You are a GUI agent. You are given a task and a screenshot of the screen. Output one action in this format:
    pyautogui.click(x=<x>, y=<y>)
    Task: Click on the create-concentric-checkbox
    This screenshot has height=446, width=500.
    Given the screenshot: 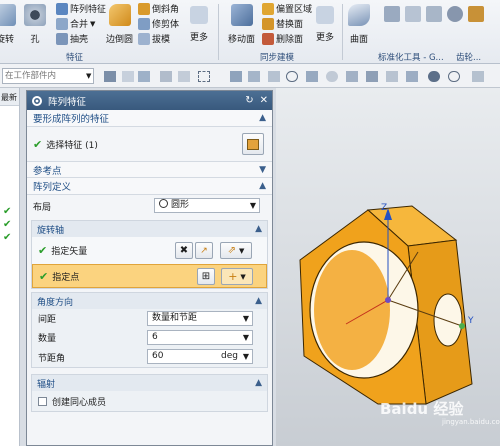 What is the action you would take?
    pyautogui.click(x=42, y=401)
    